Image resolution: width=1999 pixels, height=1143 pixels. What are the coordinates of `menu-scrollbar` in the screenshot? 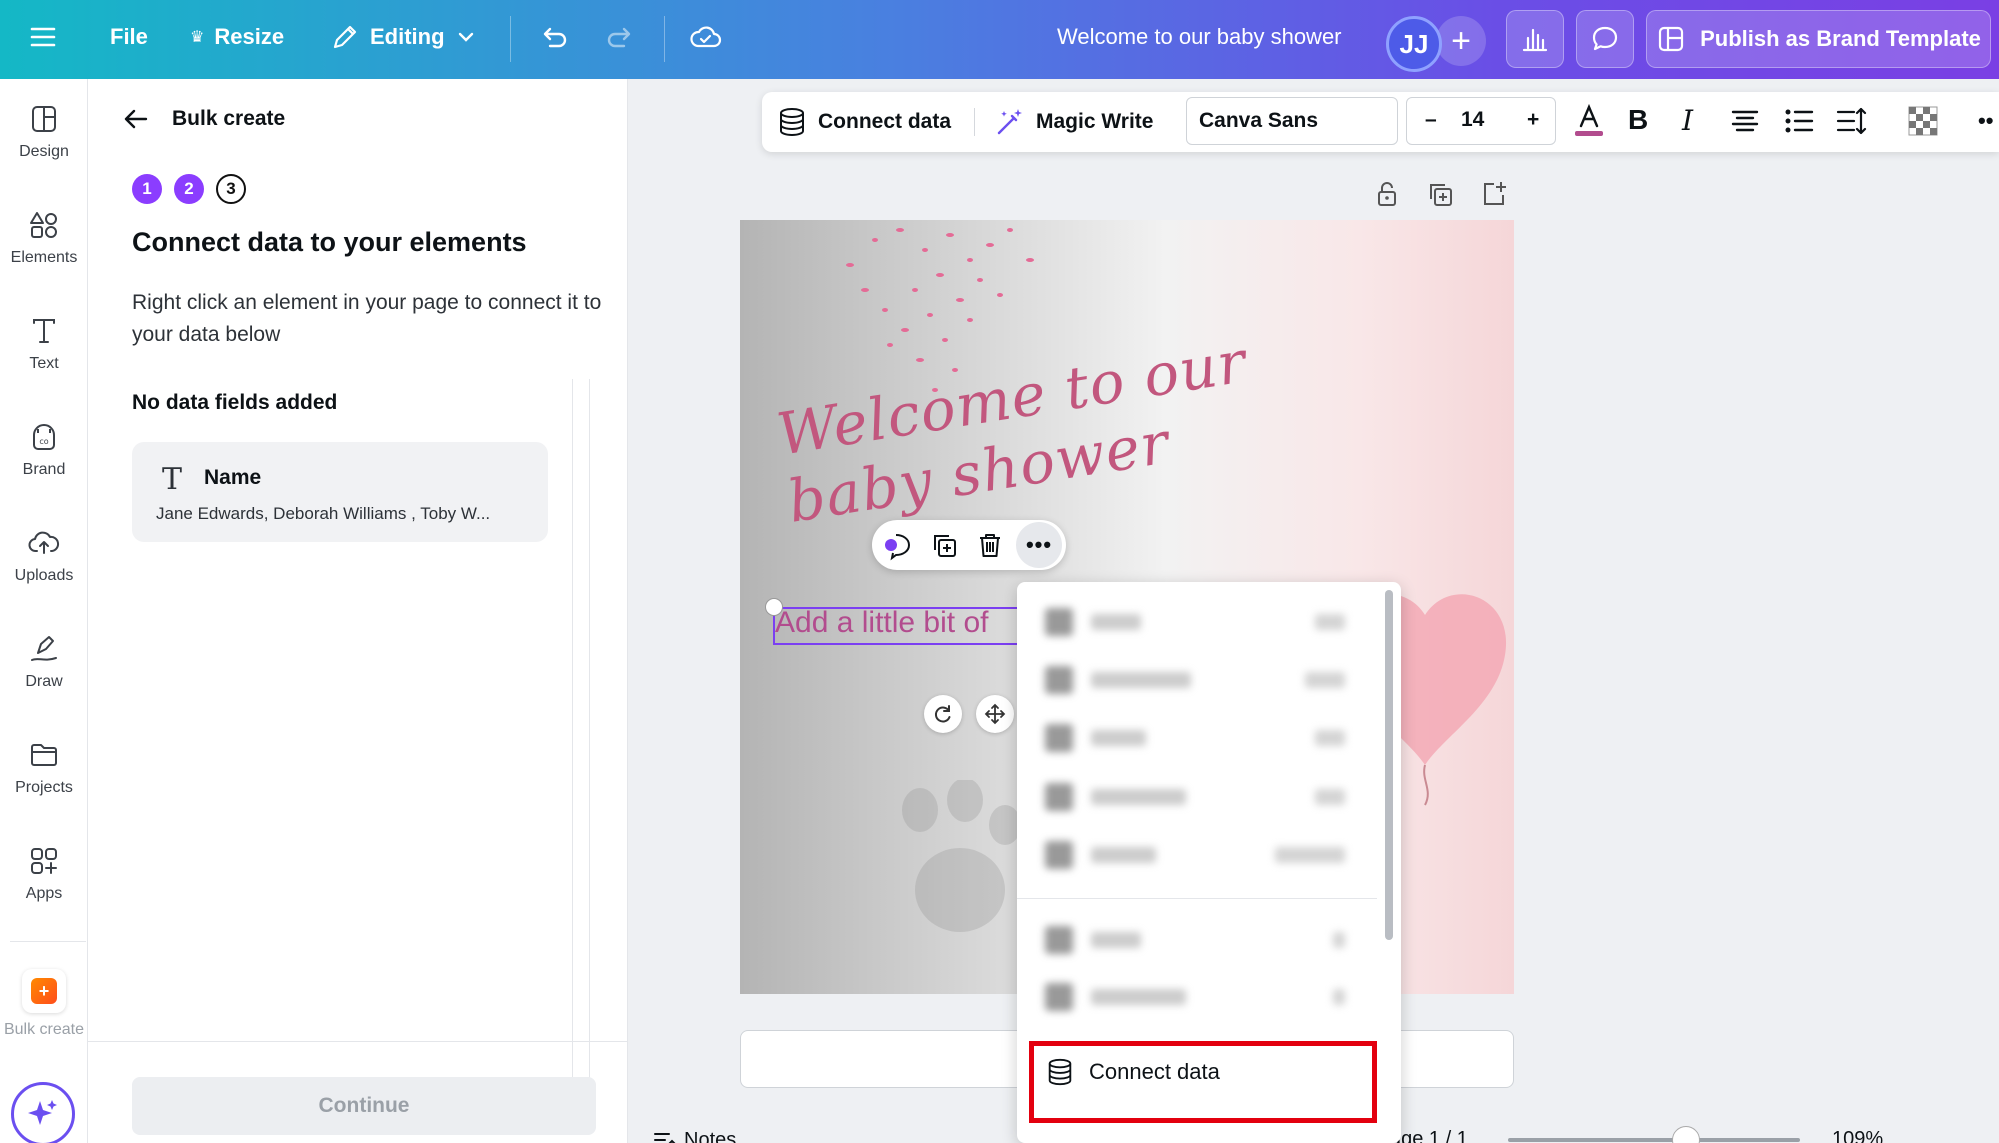 It's located at (1389, 765).